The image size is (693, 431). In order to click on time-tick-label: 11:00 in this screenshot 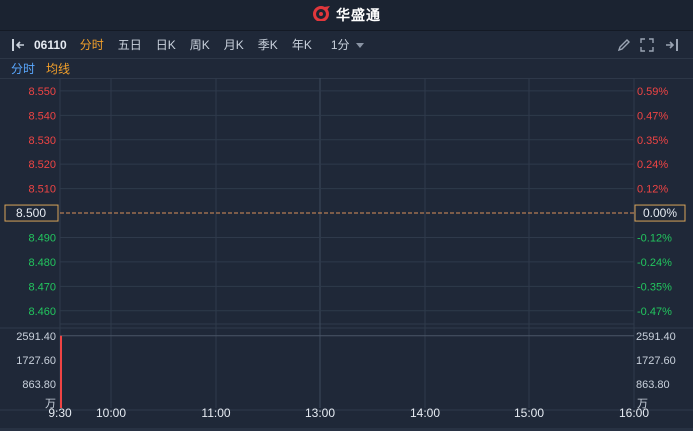, I will do `click(215, 413)`.